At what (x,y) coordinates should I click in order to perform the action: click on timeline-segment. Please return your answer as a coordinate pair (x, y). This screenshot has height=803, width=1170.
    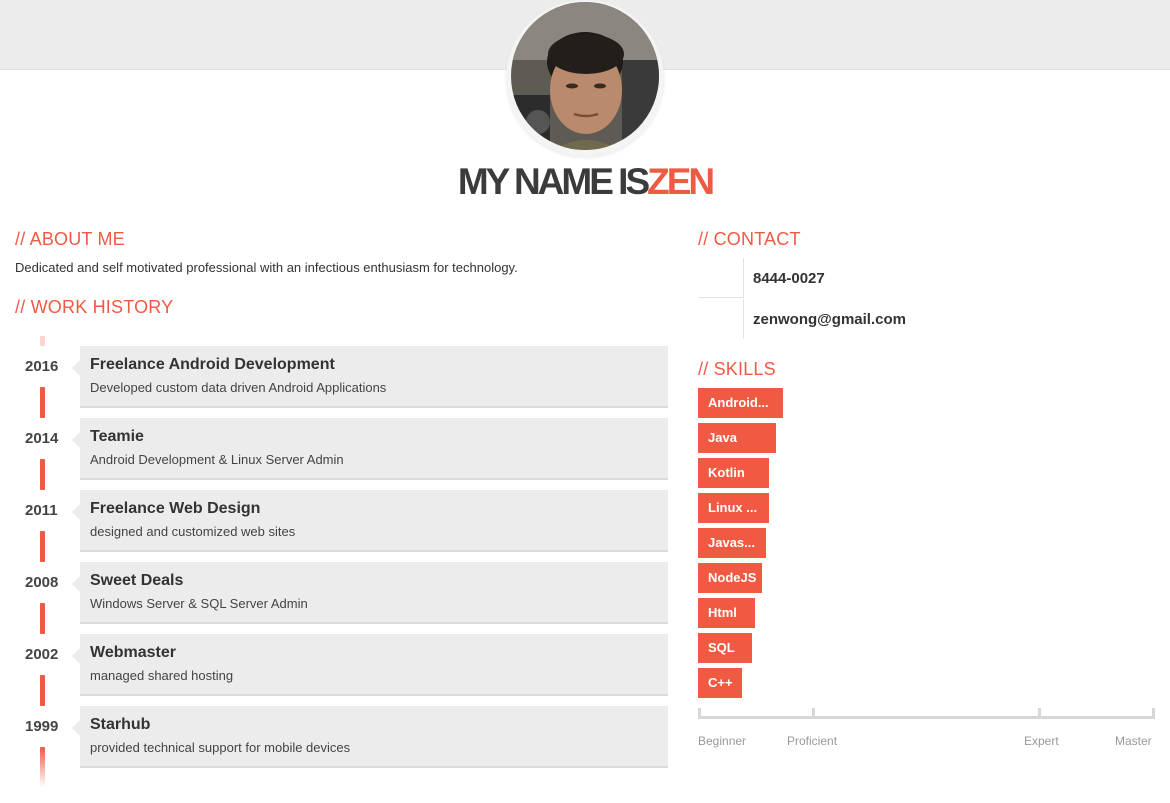
    Looking at the image, I should click on (42, 341).